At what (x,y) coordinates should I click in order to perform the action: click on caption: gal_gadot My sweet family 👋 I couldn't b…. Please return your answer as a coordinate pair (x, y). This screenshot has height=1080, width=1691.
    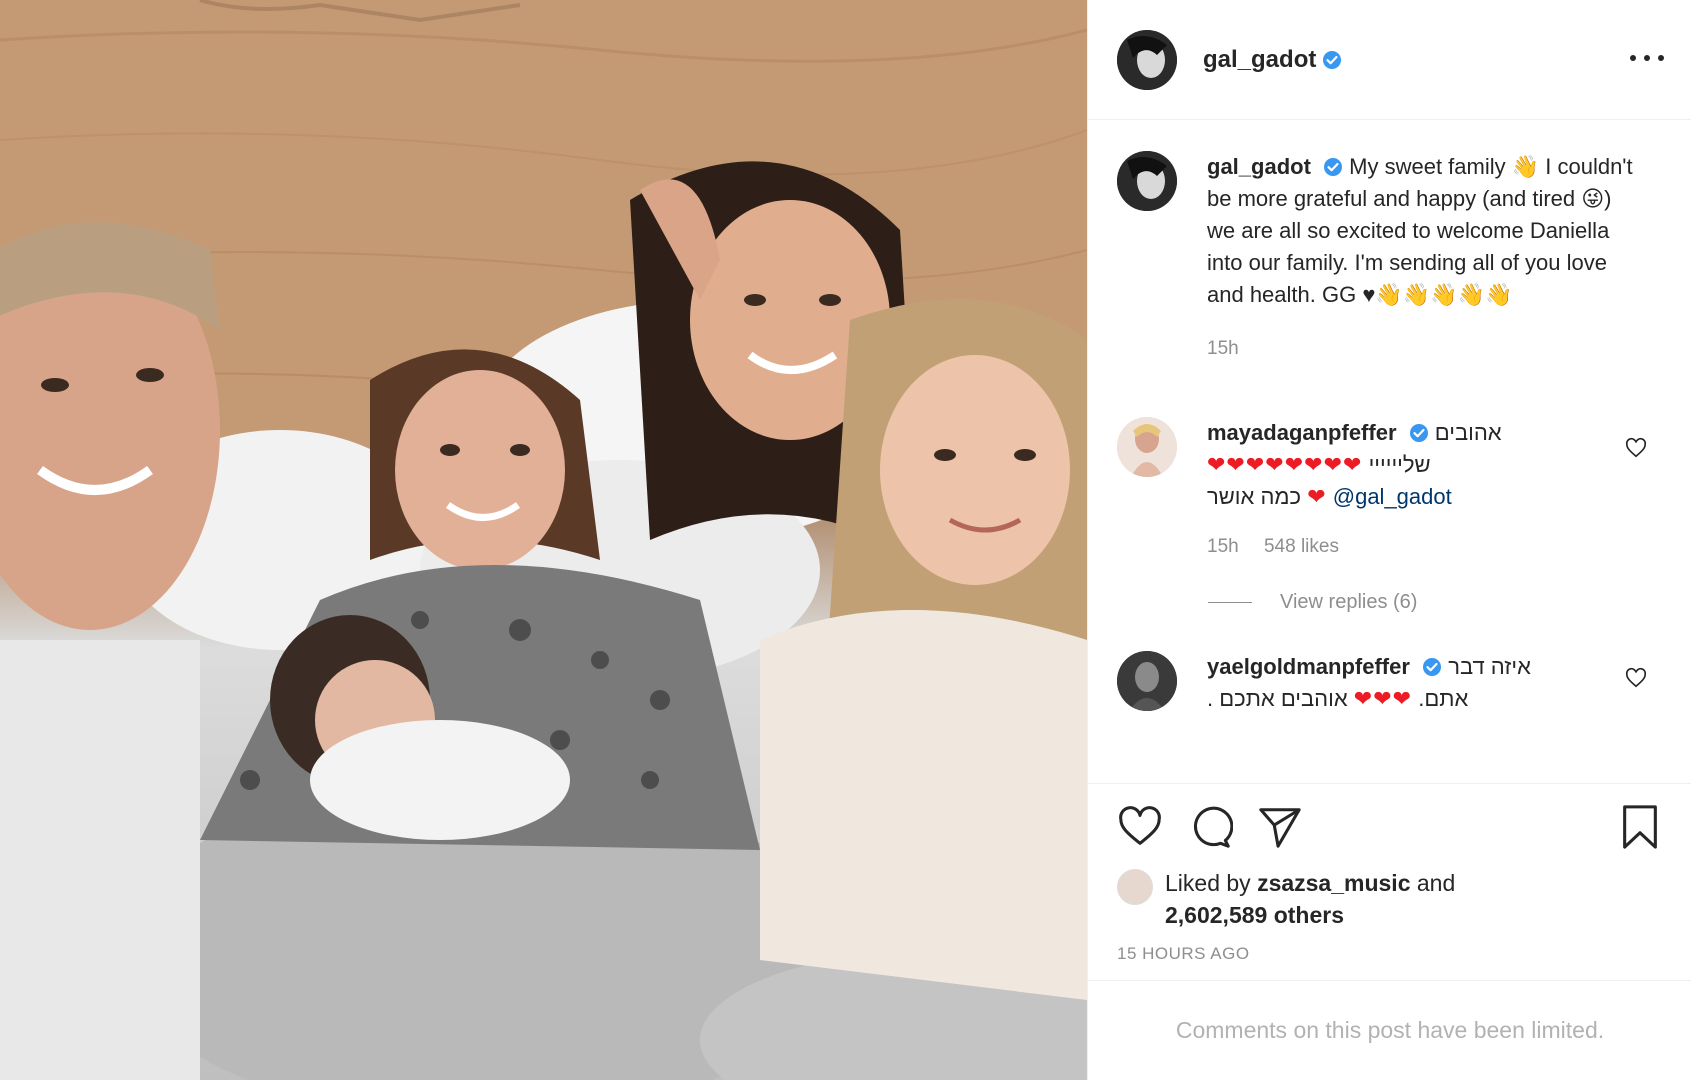
    Looking at the image, I should click on (1397, 258).